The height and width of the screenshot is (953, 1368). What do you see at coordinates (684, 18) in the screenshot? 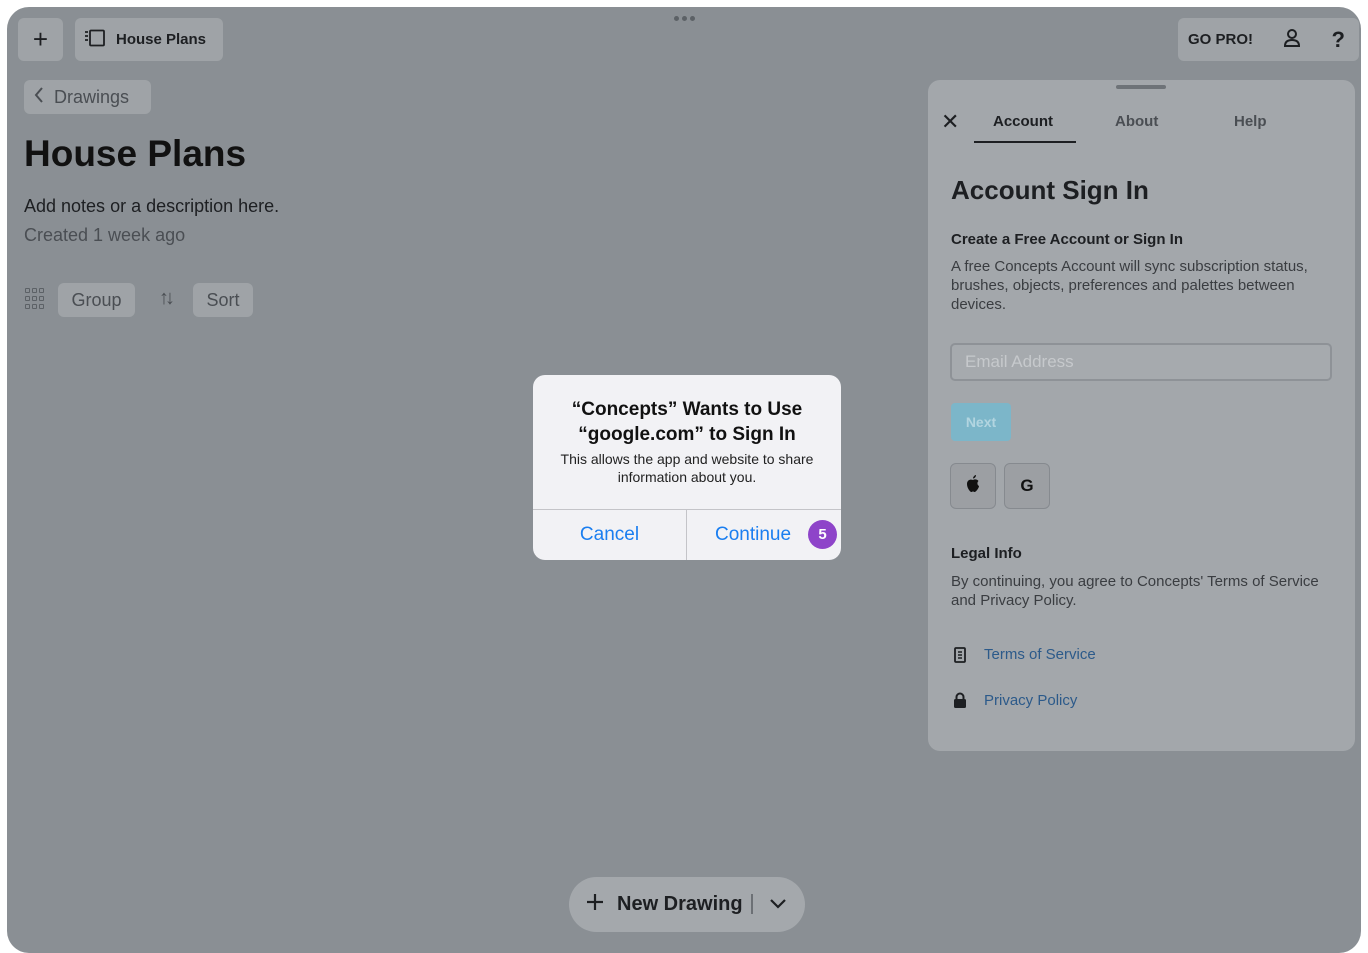
I see `window-grip-handle` at bounding box center [684, 18].